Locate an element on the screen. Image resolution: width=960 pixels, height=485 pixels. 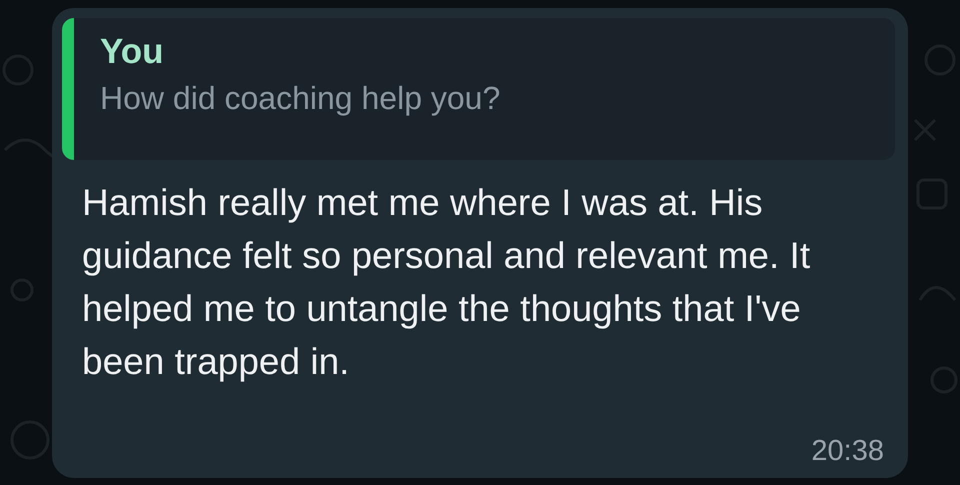
quote-author: You is located at coordinates (132, 52).